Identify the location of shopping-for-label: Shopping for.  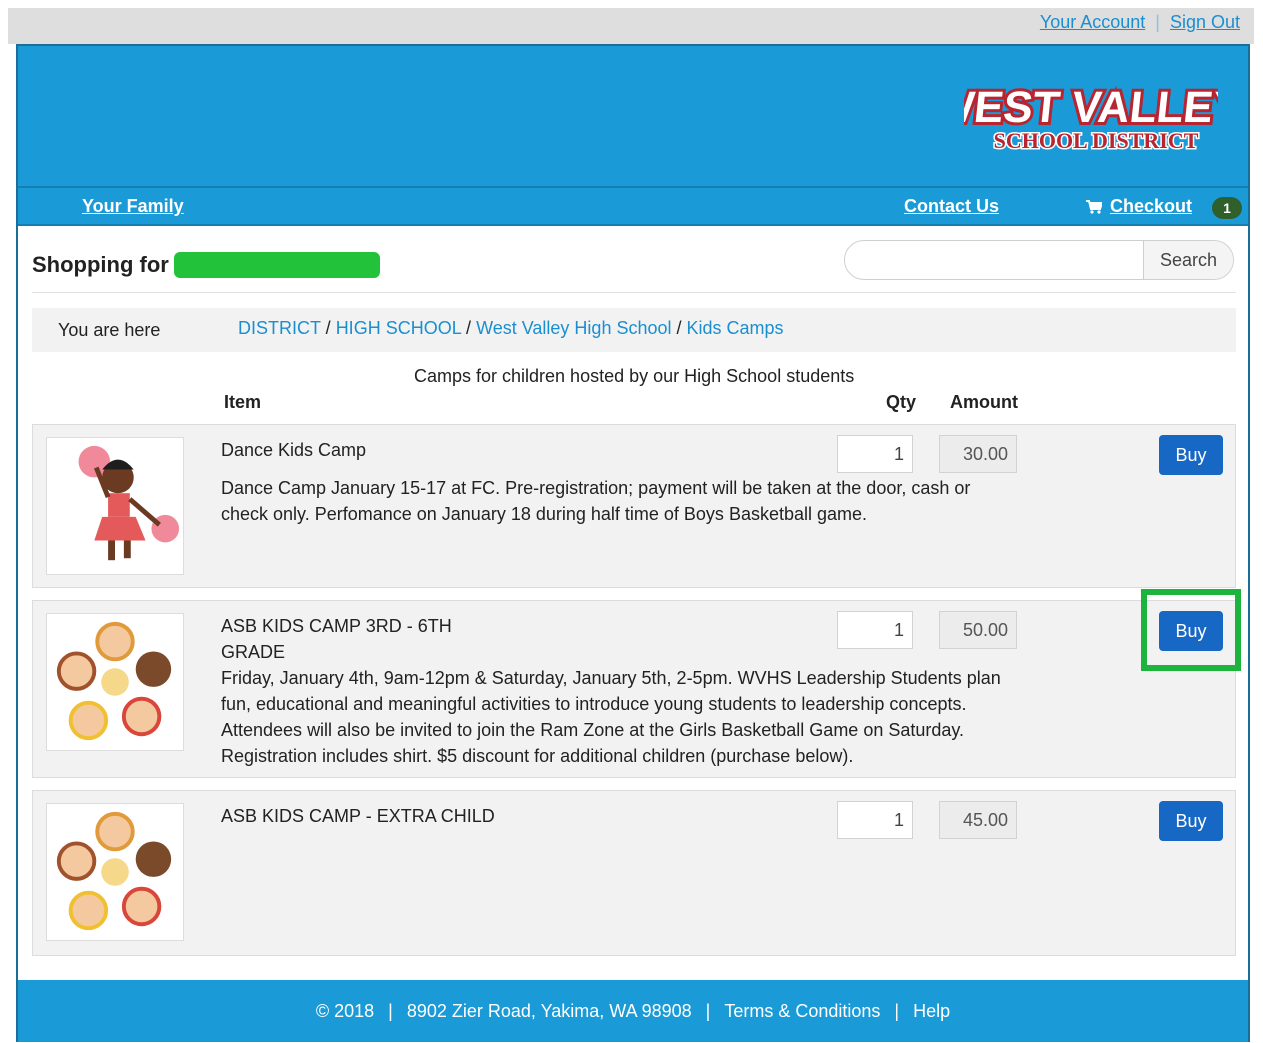
(100, 264).